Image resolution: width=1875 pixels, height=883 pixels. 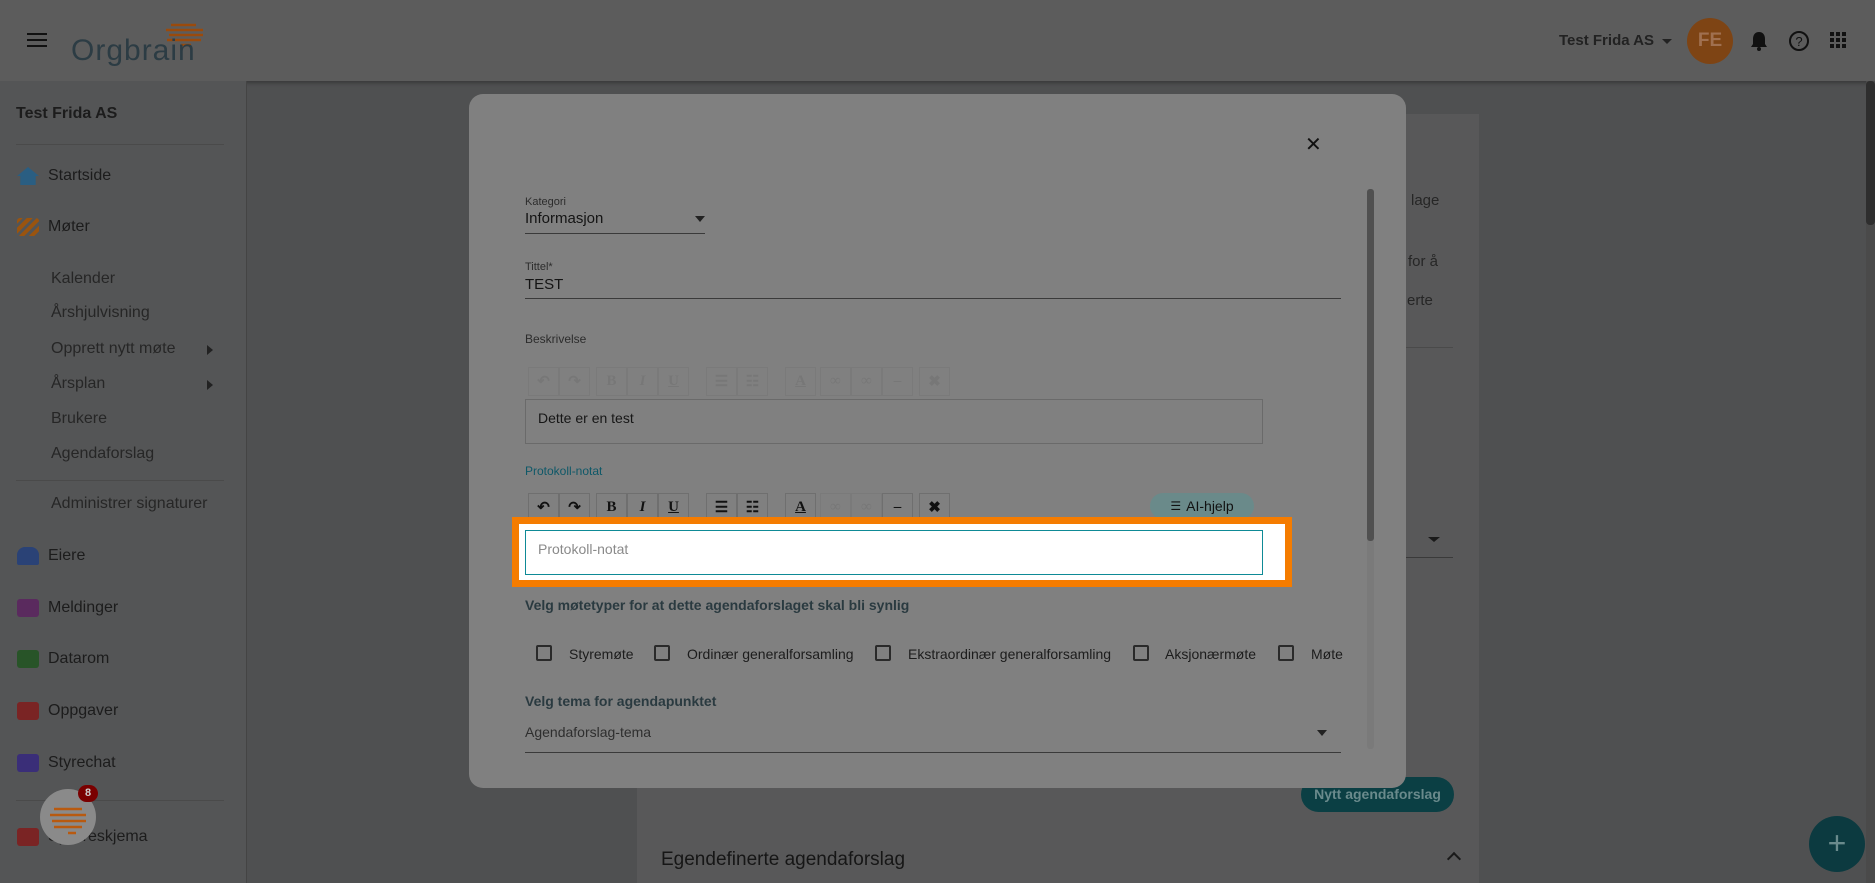 What do you see at coordinates (556, 339) in the screenshot?
I see `beskrivelse-label: Beskrivelse` at bounding box center [556, 339].